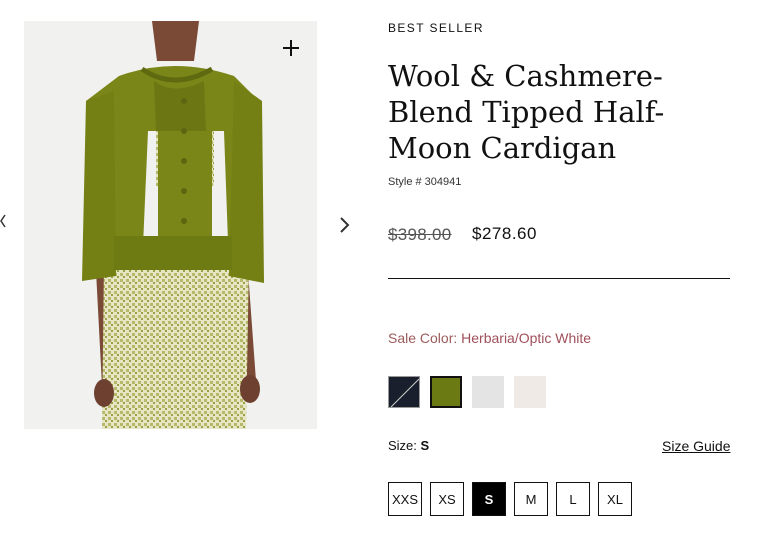  Describe the element at coordinates (530, 392) in the screenshot. I see `swatch-off-white` at that location.